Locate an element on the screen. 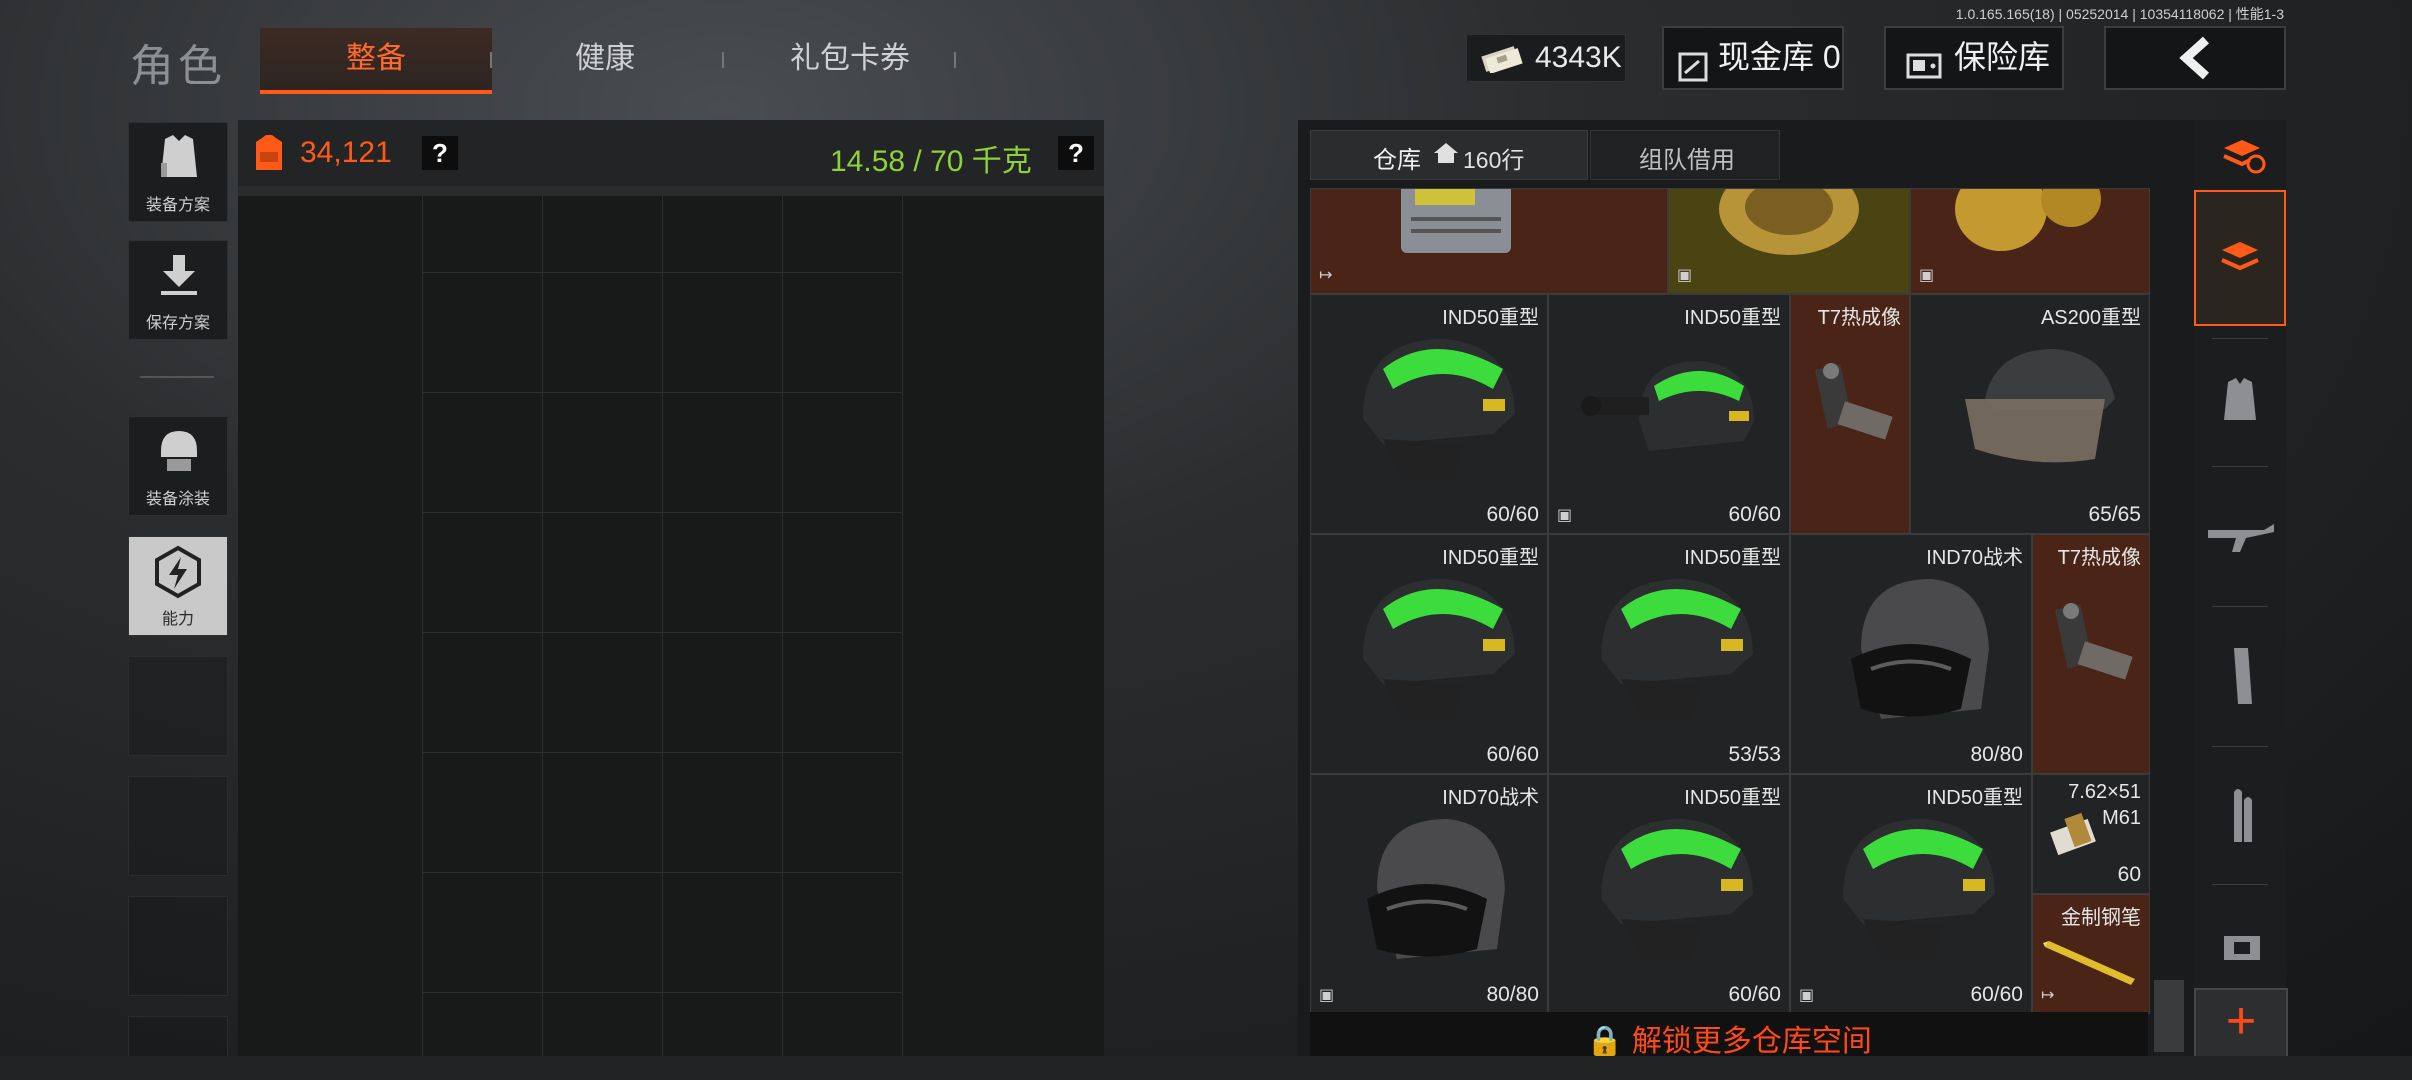 This screenshot has width=2412, height=1080. warehouse-item-cell: ↦ 金制钢笔 is located at coordinates (2091, 954).